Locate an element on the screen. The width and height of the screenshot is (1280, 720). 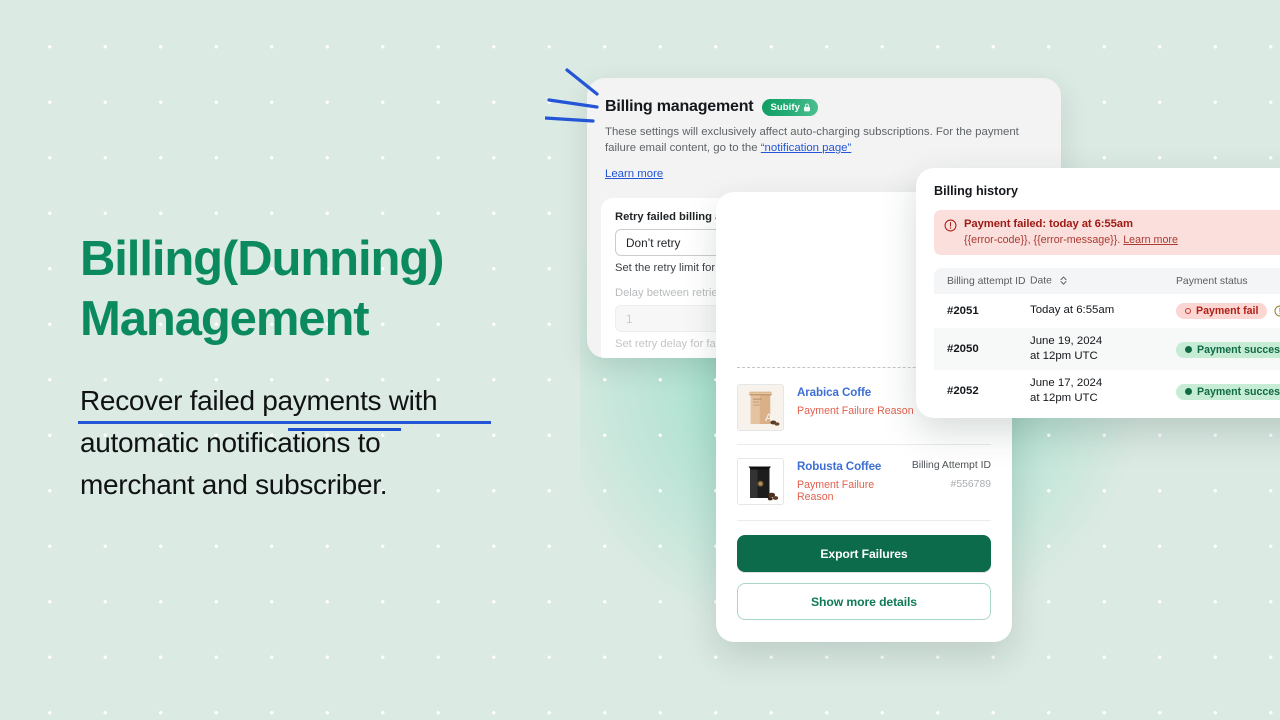
cell-date: Today at 6:55am is located at coordinates (1103, 310).